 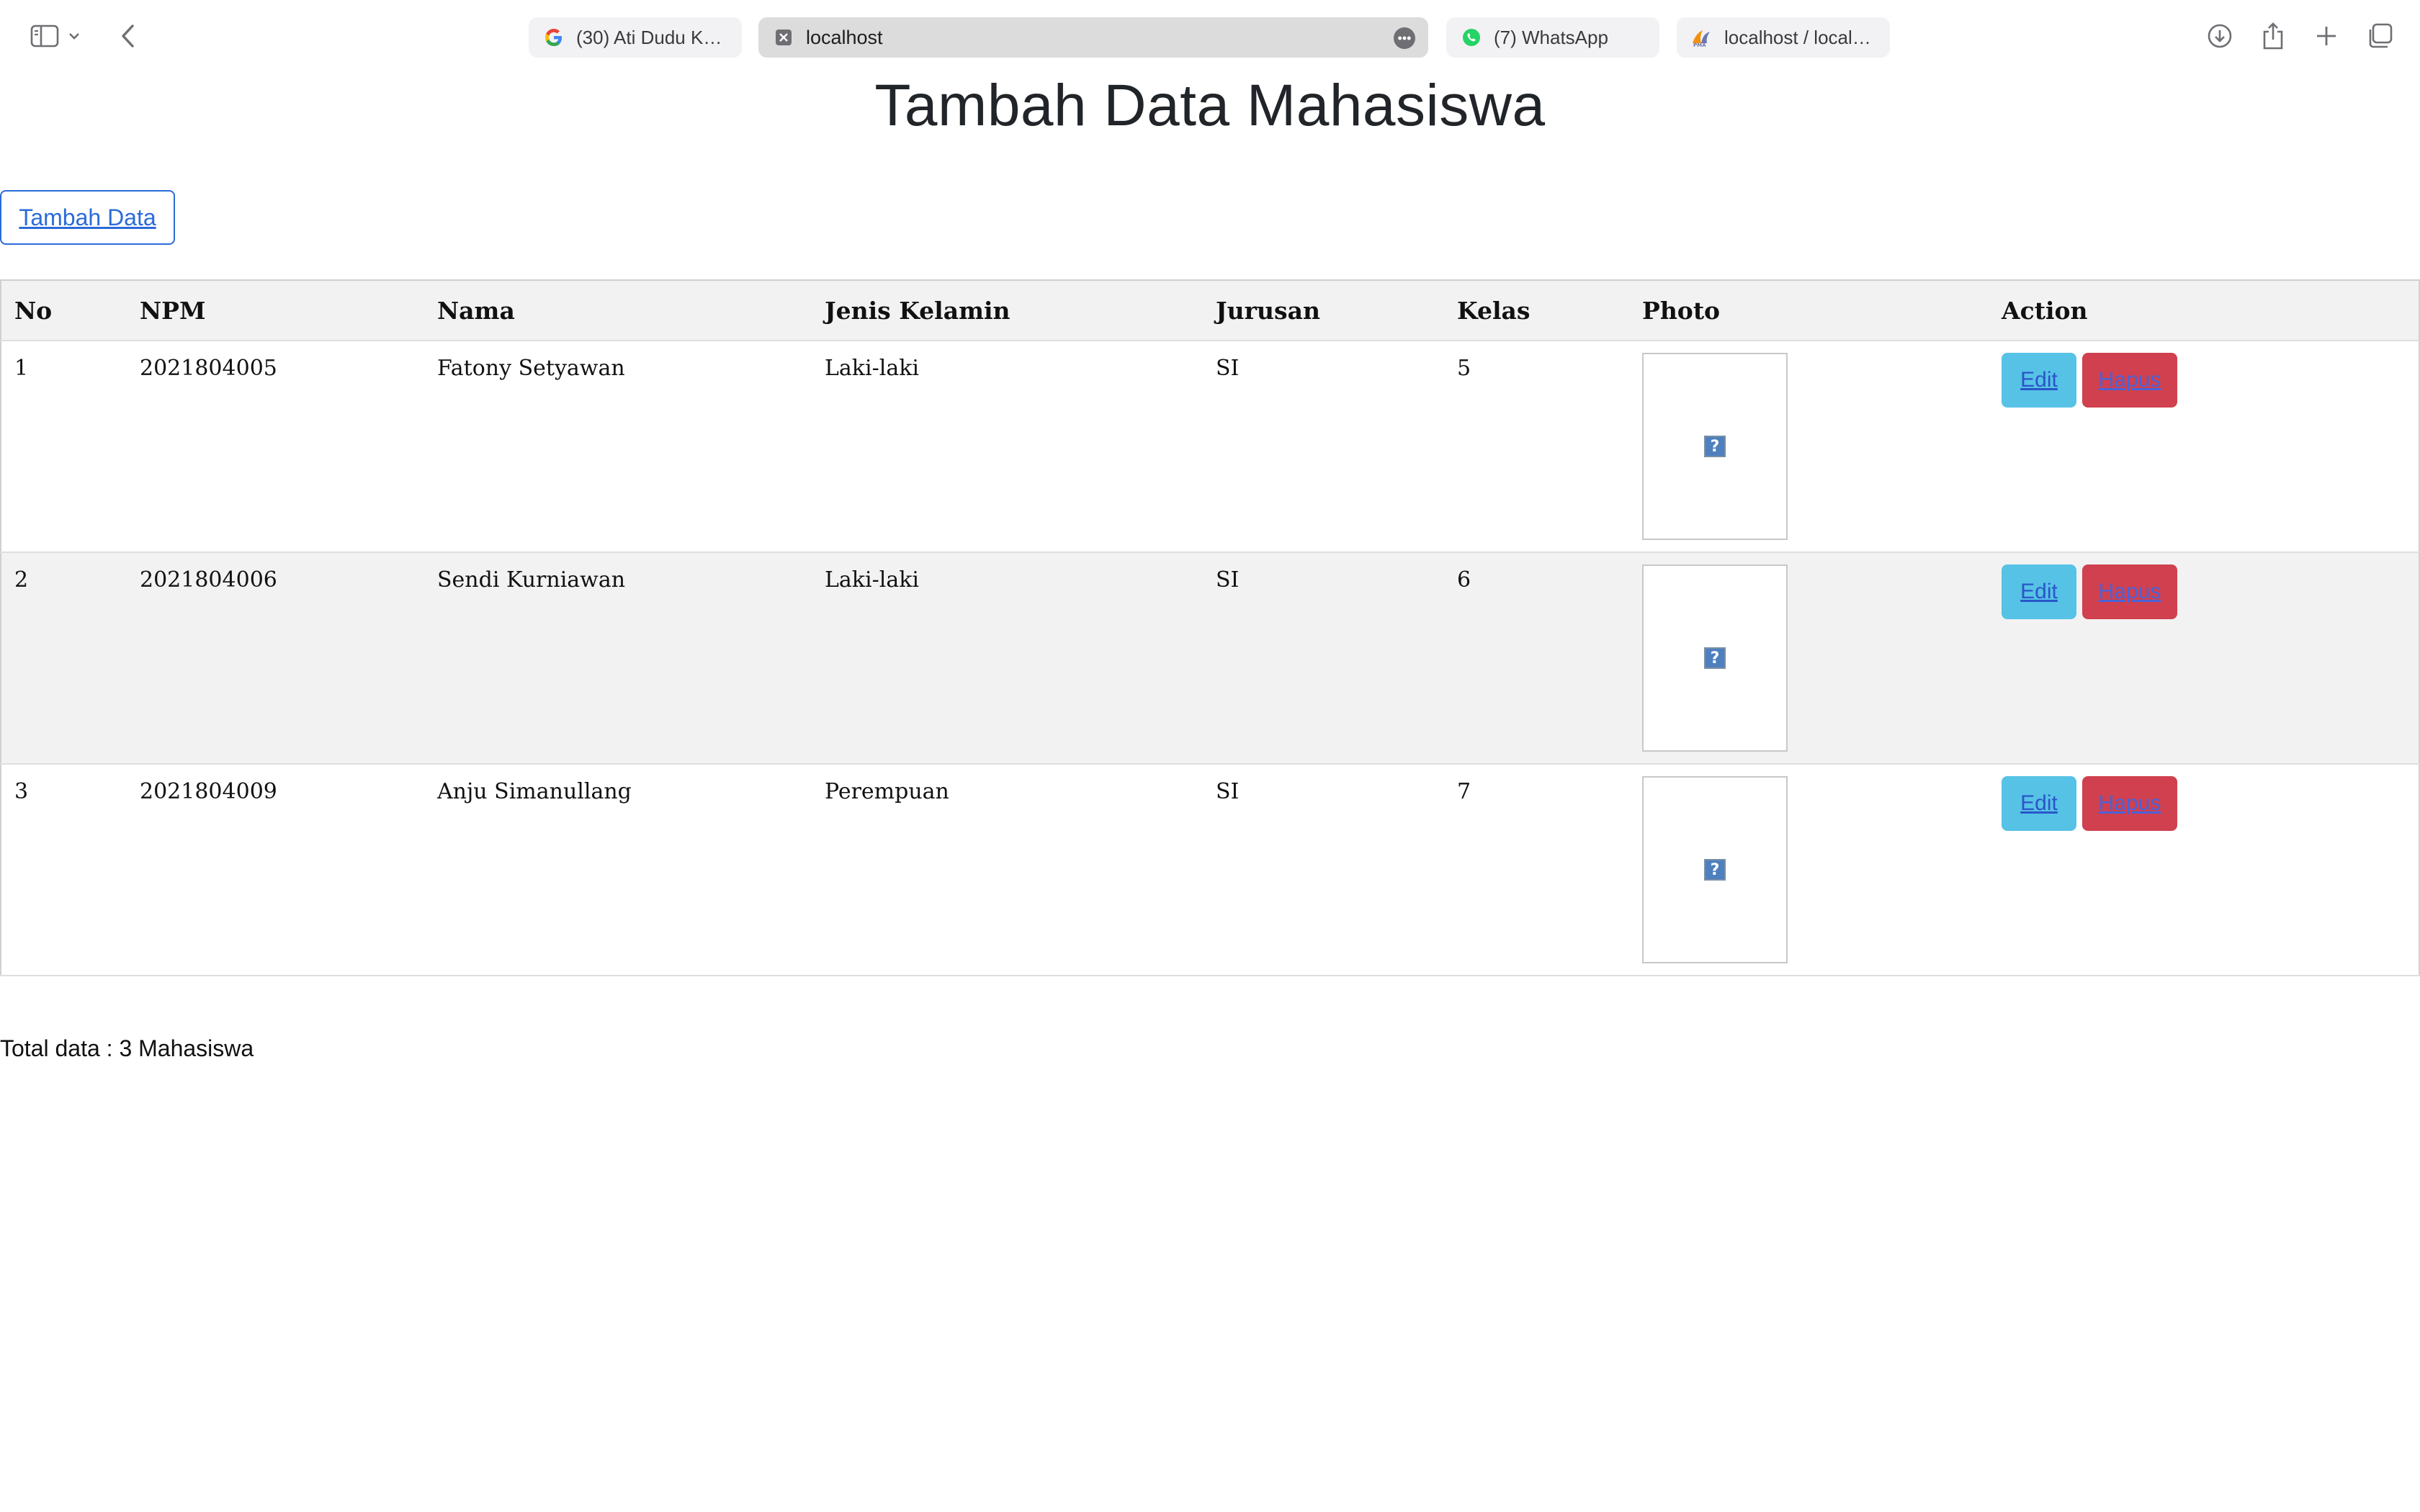 I want to click on cell-nama: Fatony Setyawan, so click(x=618, y=447).